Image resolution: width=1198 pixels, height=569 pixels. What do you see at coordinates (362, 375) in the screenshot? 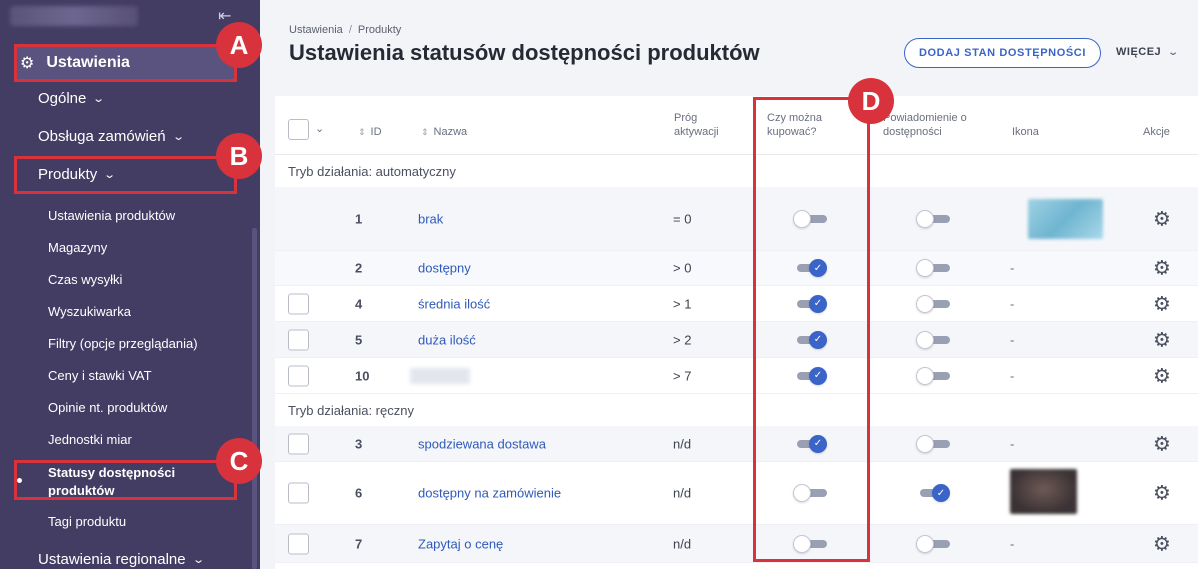
I see `row-id: 10` at bounding box center [362, 375].